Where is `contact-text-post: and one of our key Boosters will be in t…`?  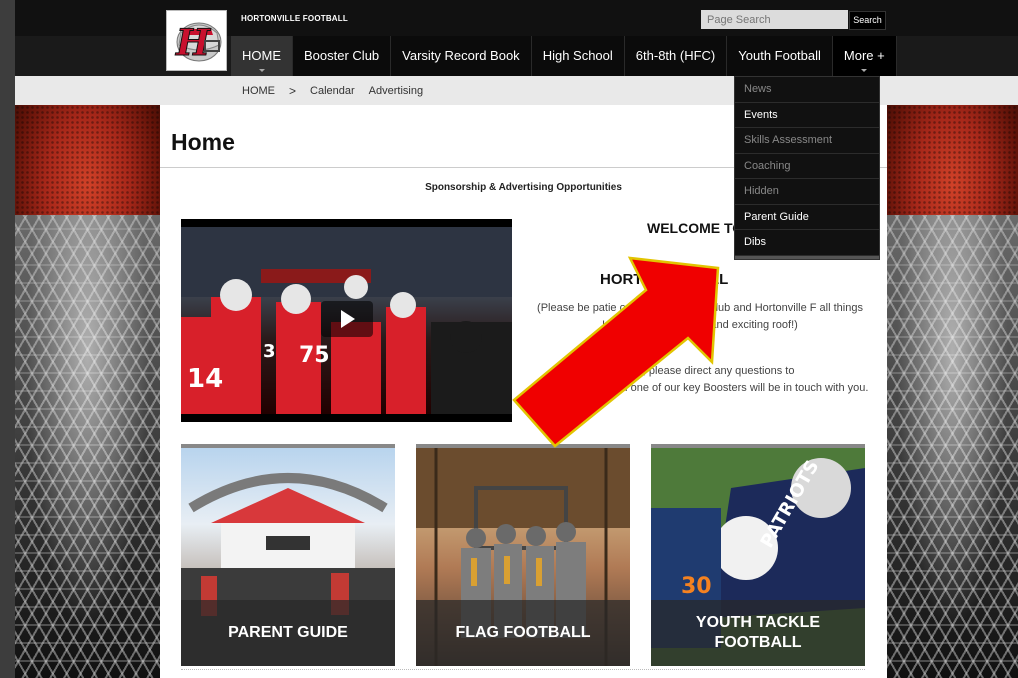
contact-text-post: and one of our key Boosters will be in t… is located at coordinates (739, 388).